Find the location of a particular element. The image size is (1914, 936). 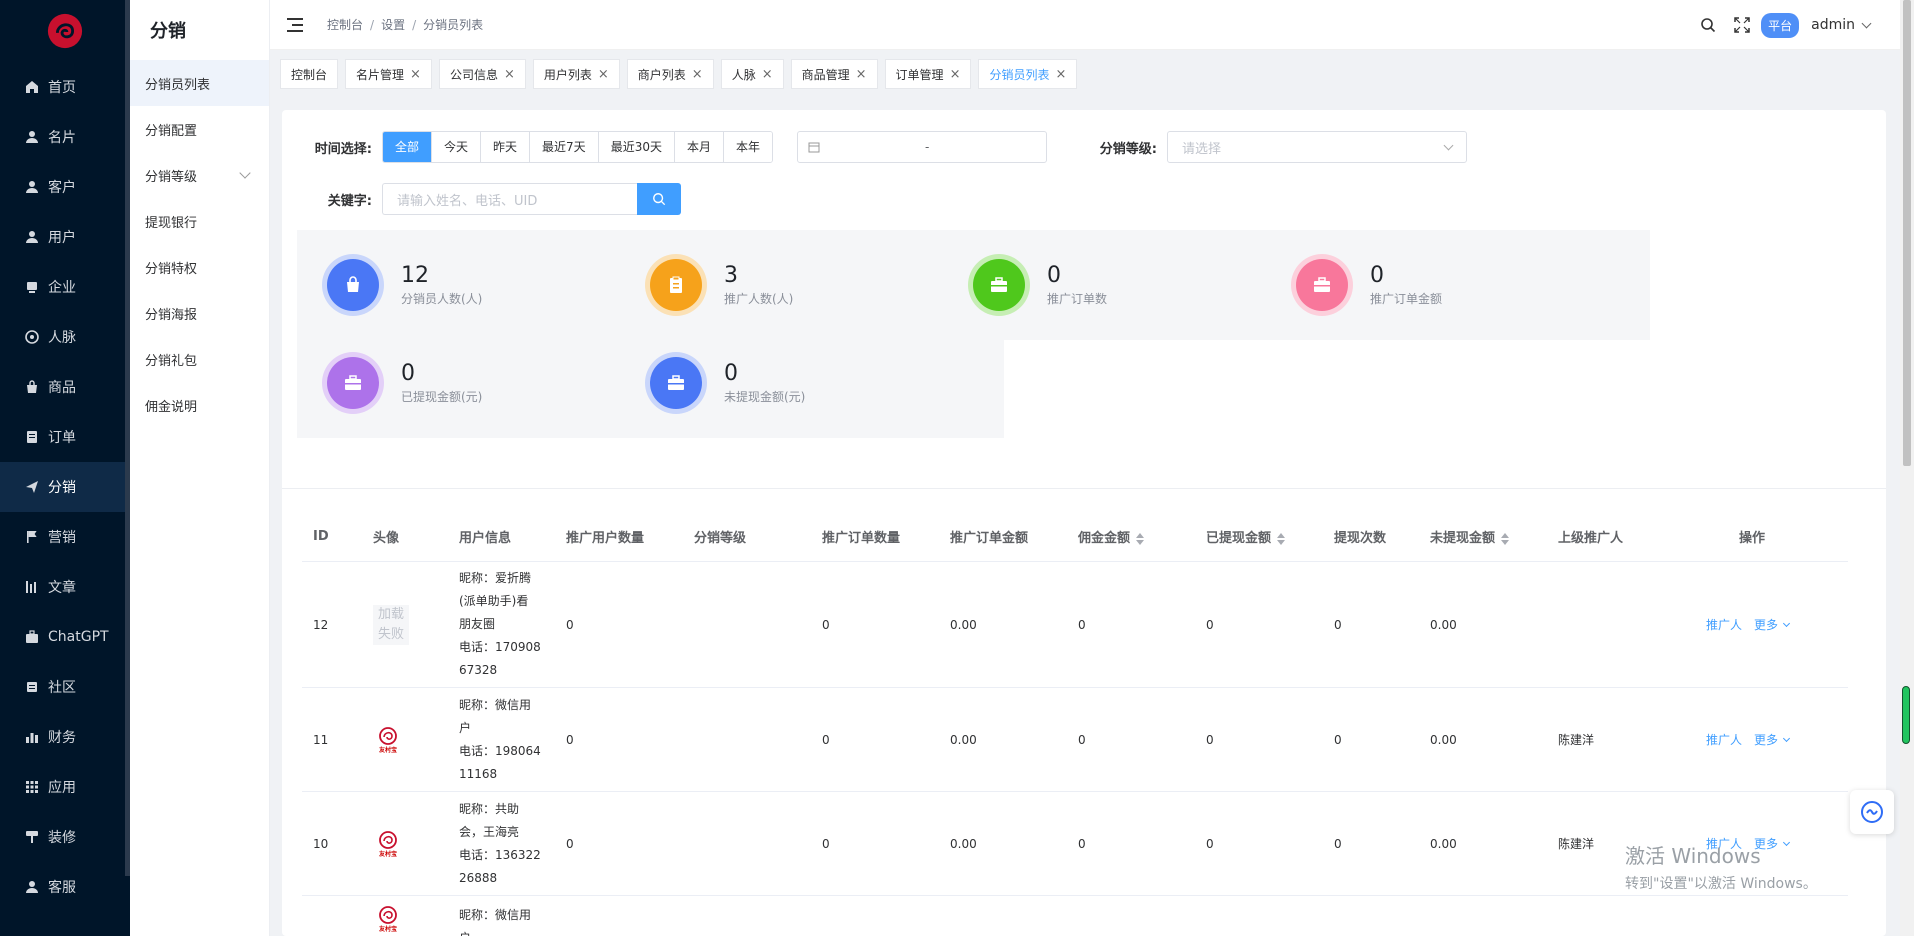

nav-item-3: 用户 is located at coordinates (65, 237).